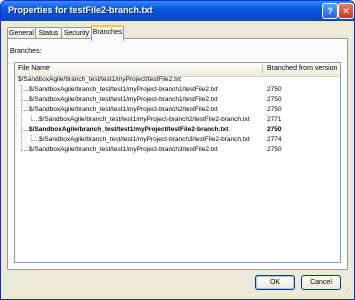 This screenshot has width=355, height=300. What do you see at coordinates (346, 11) in the screenshot?
I see `close-button: ✕` at bounding box center [346, 11].